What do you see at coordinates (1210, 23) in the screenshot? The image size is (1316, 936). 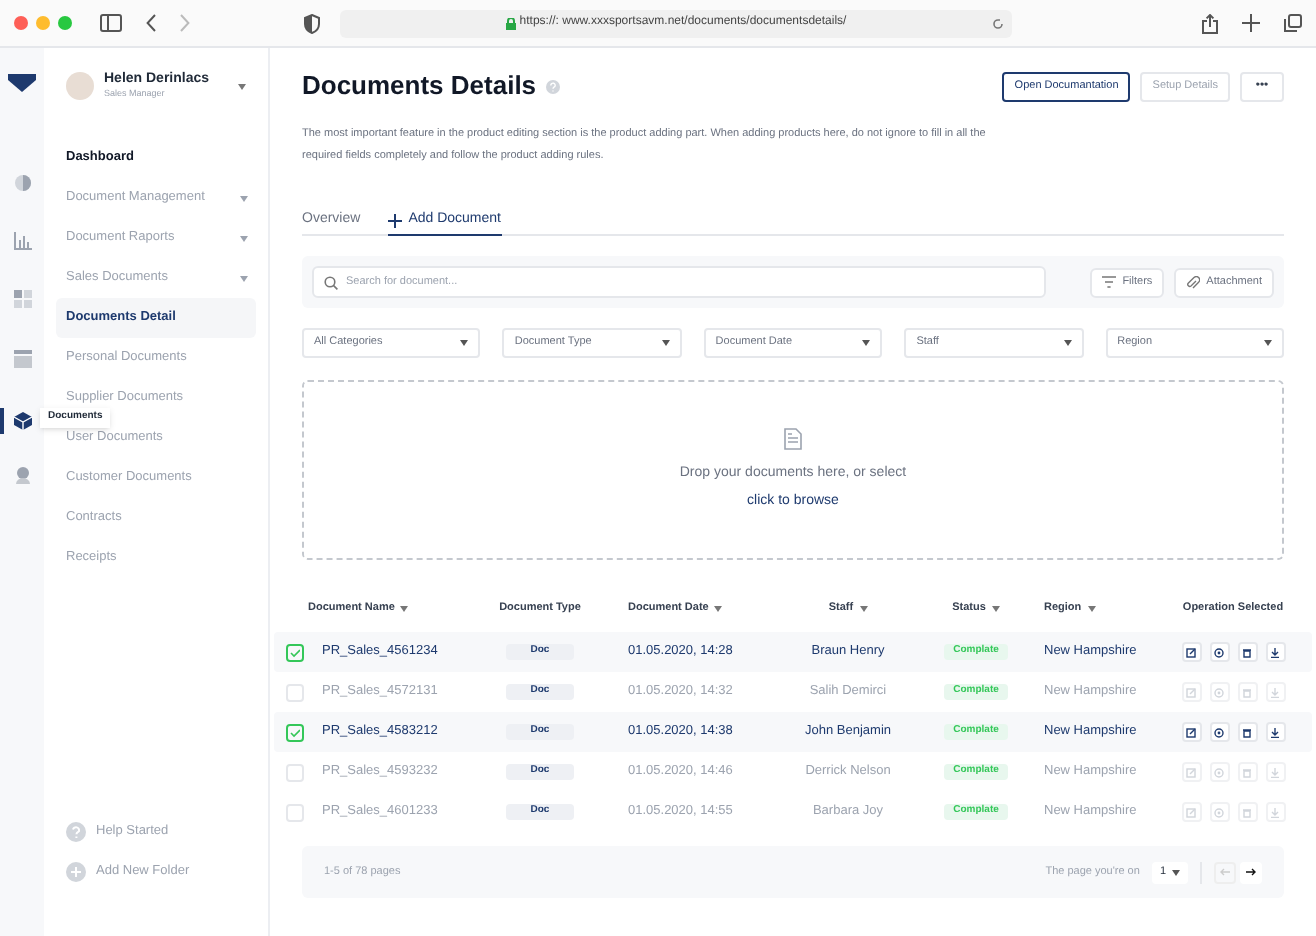 I see `share-icon` at bounding box center [1210, 23].